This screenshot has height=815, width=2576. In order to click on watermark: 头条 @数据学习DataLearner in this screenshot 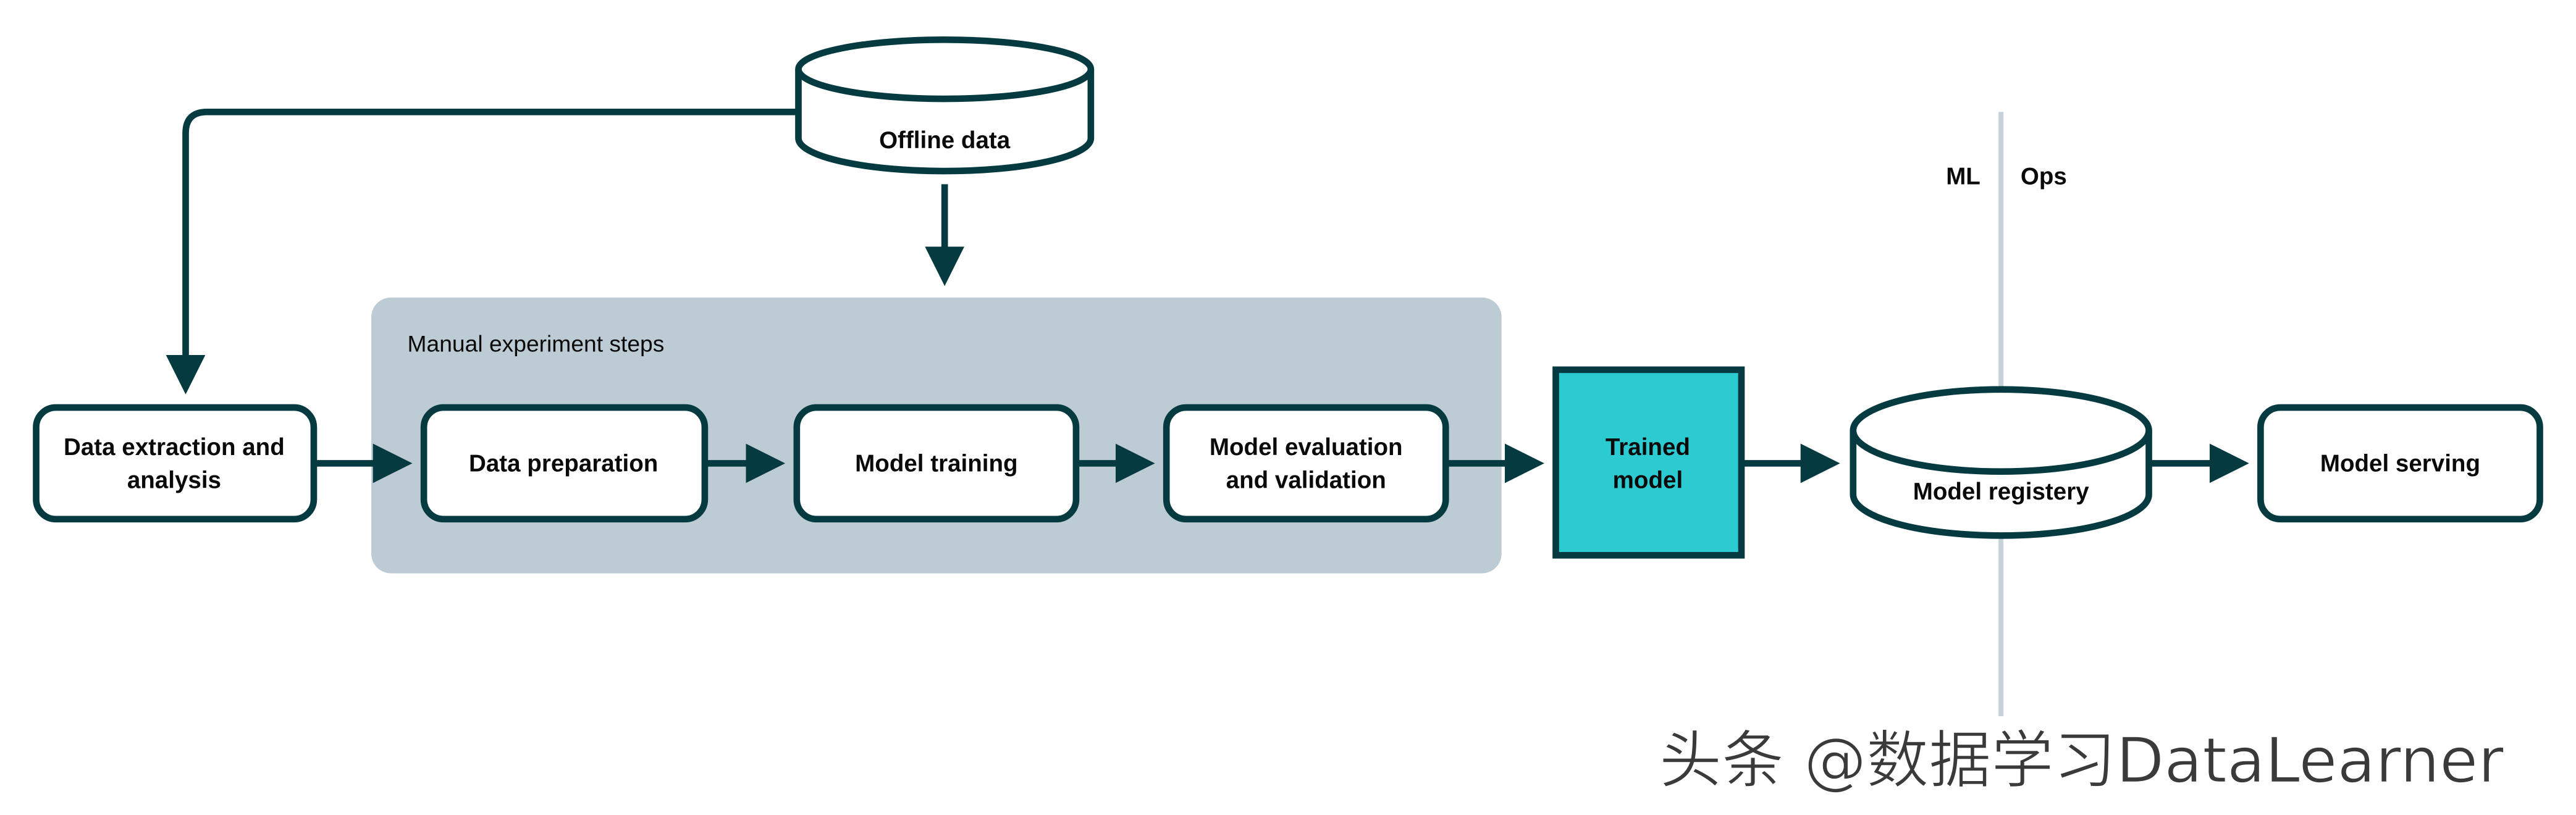, I will do `click(2081, 760)`.